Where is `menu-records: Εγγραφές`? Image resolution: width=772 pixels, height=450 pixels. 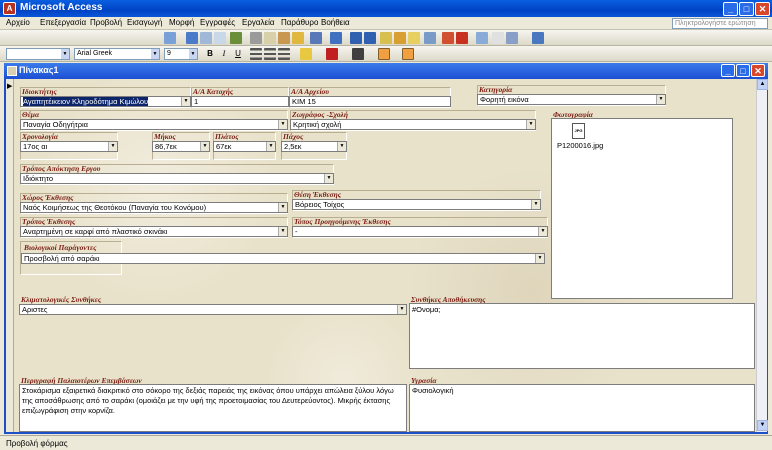
menu-records: Εγγραφές is located at coordinates (217, 22).